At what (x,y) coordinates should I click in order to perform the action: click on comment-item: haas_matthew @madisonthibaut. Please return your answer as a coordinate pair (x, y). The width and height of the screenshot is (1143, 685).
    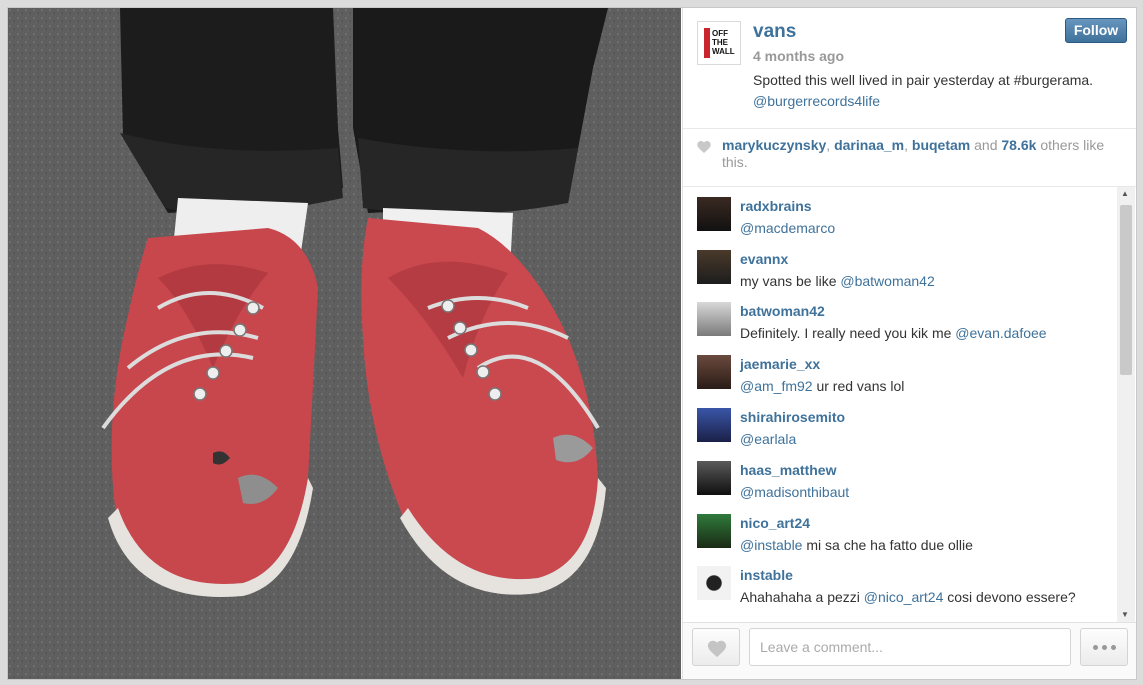
    Looking at the image, I should click on (907, 477).